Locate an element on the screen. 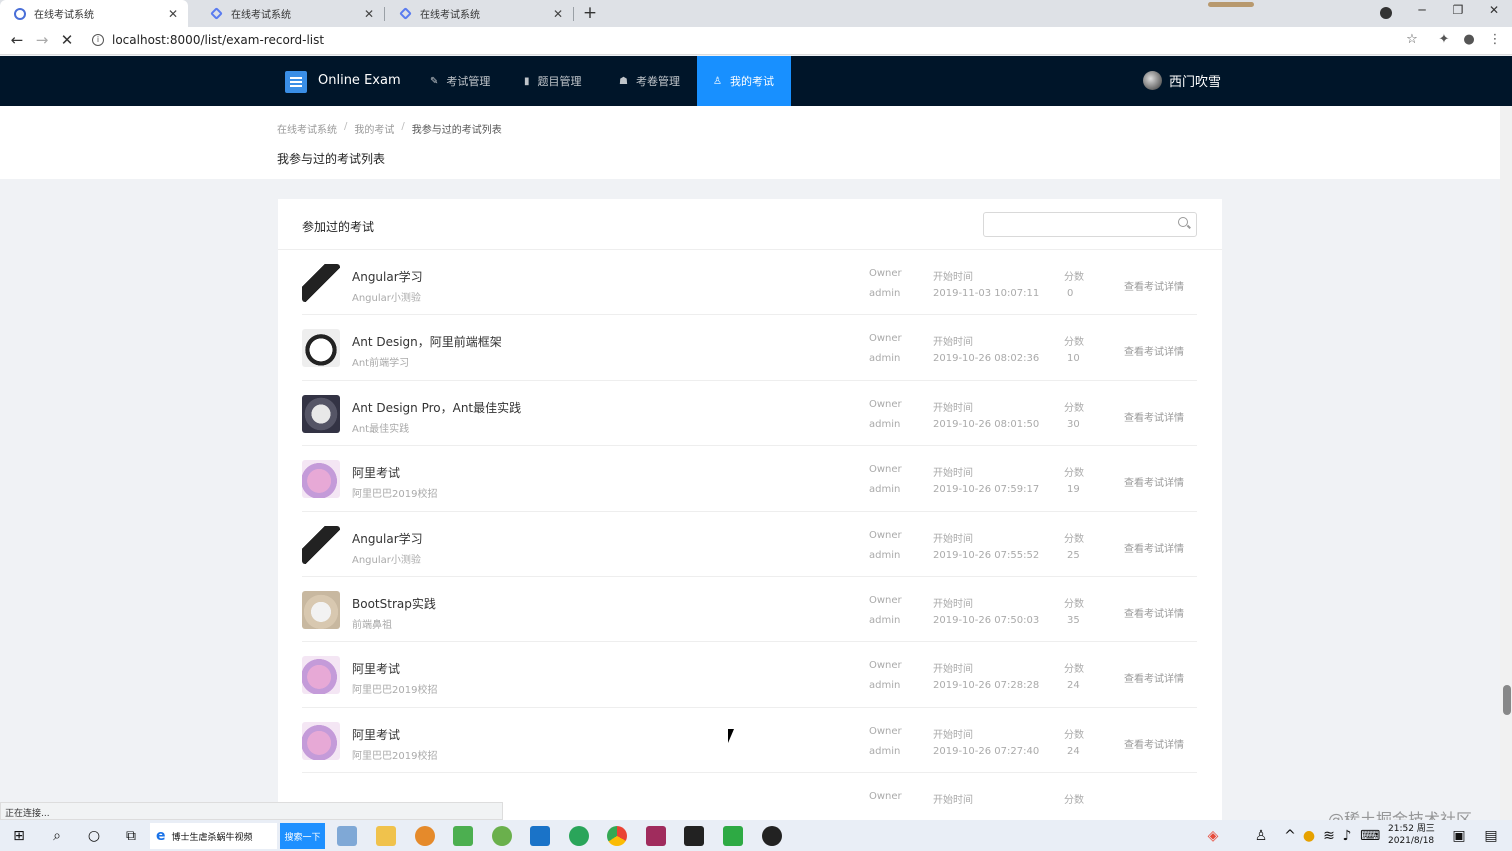 The height and width of the screenshot is (851, 1512). nav-my-exams: ♙ 我的考试 is located at coordinates (744, 81).